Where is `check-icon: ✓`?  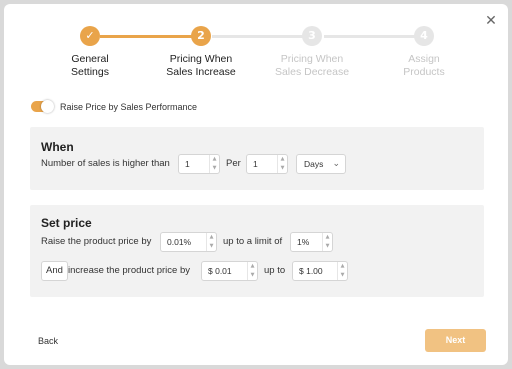
check-icon: ✓ is located at coordinates (90, 35).